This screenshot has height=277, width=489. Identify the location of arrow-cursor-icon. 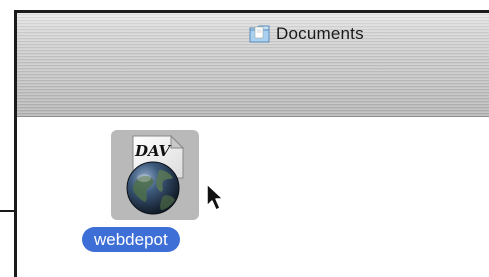
(215, 197).